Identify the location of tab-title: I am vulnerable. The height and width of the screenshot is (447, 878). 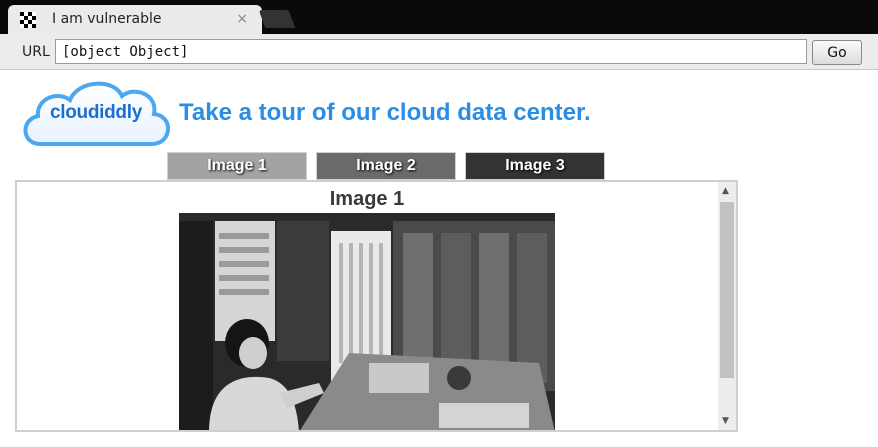
(107, 19).